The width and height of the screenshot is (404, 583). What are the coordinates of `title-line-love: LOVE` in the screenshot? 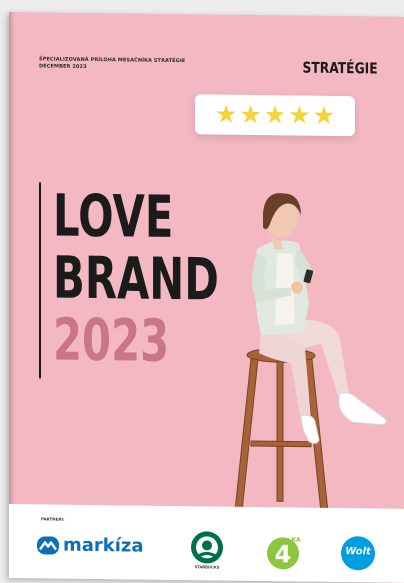 It's located at (113, 216).